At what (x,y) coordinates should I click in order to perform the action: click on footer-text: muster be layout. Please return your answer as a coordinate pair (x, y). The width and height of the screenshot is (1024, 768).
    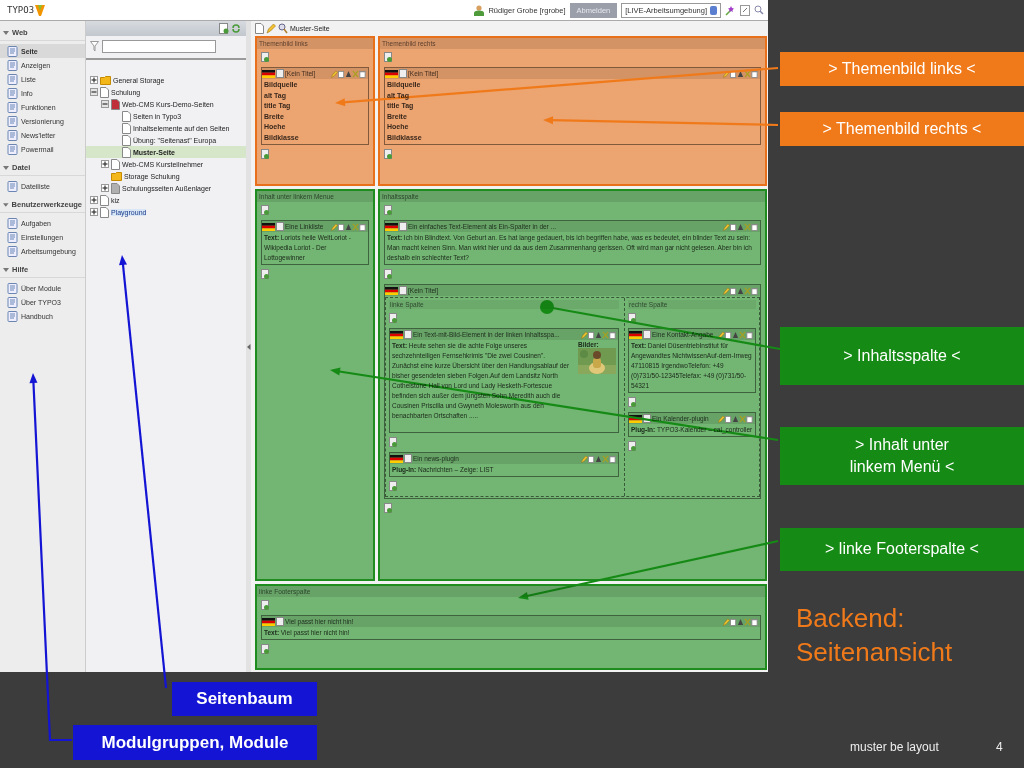
    Looking at the image, I should click on (894, 747).